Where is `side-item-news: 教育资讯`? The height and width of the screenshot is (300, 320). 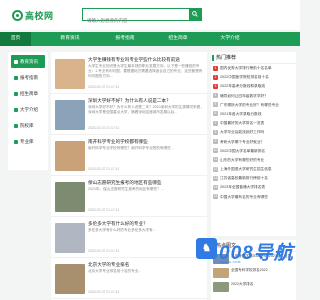 side-item-news: 教育资讯 is located at coordinates (28, 61).